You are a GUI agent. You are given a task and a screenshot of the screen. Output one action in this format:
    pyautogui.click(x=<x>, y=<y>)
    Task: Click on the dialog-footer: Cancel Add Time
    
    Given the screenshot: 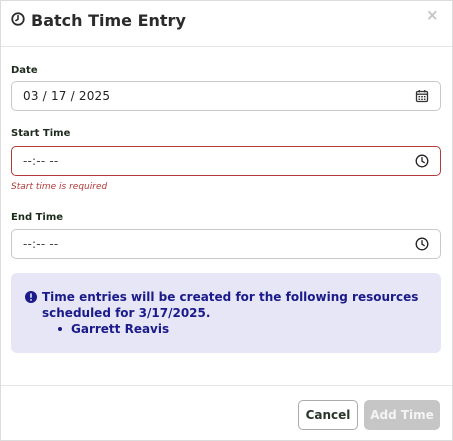 What is the action you would take?
    pyautogui.click(x=226, y=413)
    